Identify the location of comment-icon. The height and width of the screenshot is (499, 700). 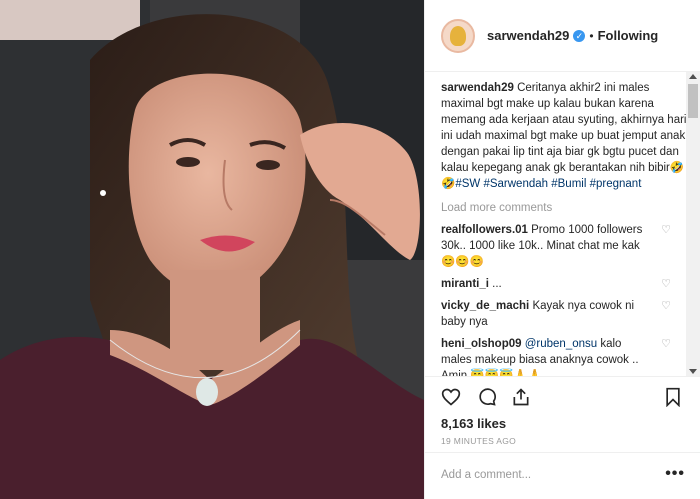
(487, 397).